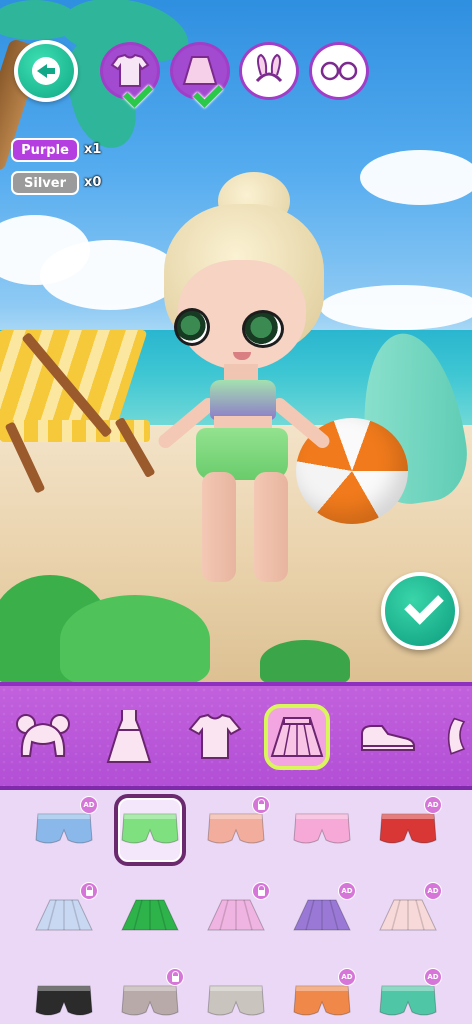 The width and height of the screenshot is (472, 1024). I want to click on category-bottoms, so click(297, 737).